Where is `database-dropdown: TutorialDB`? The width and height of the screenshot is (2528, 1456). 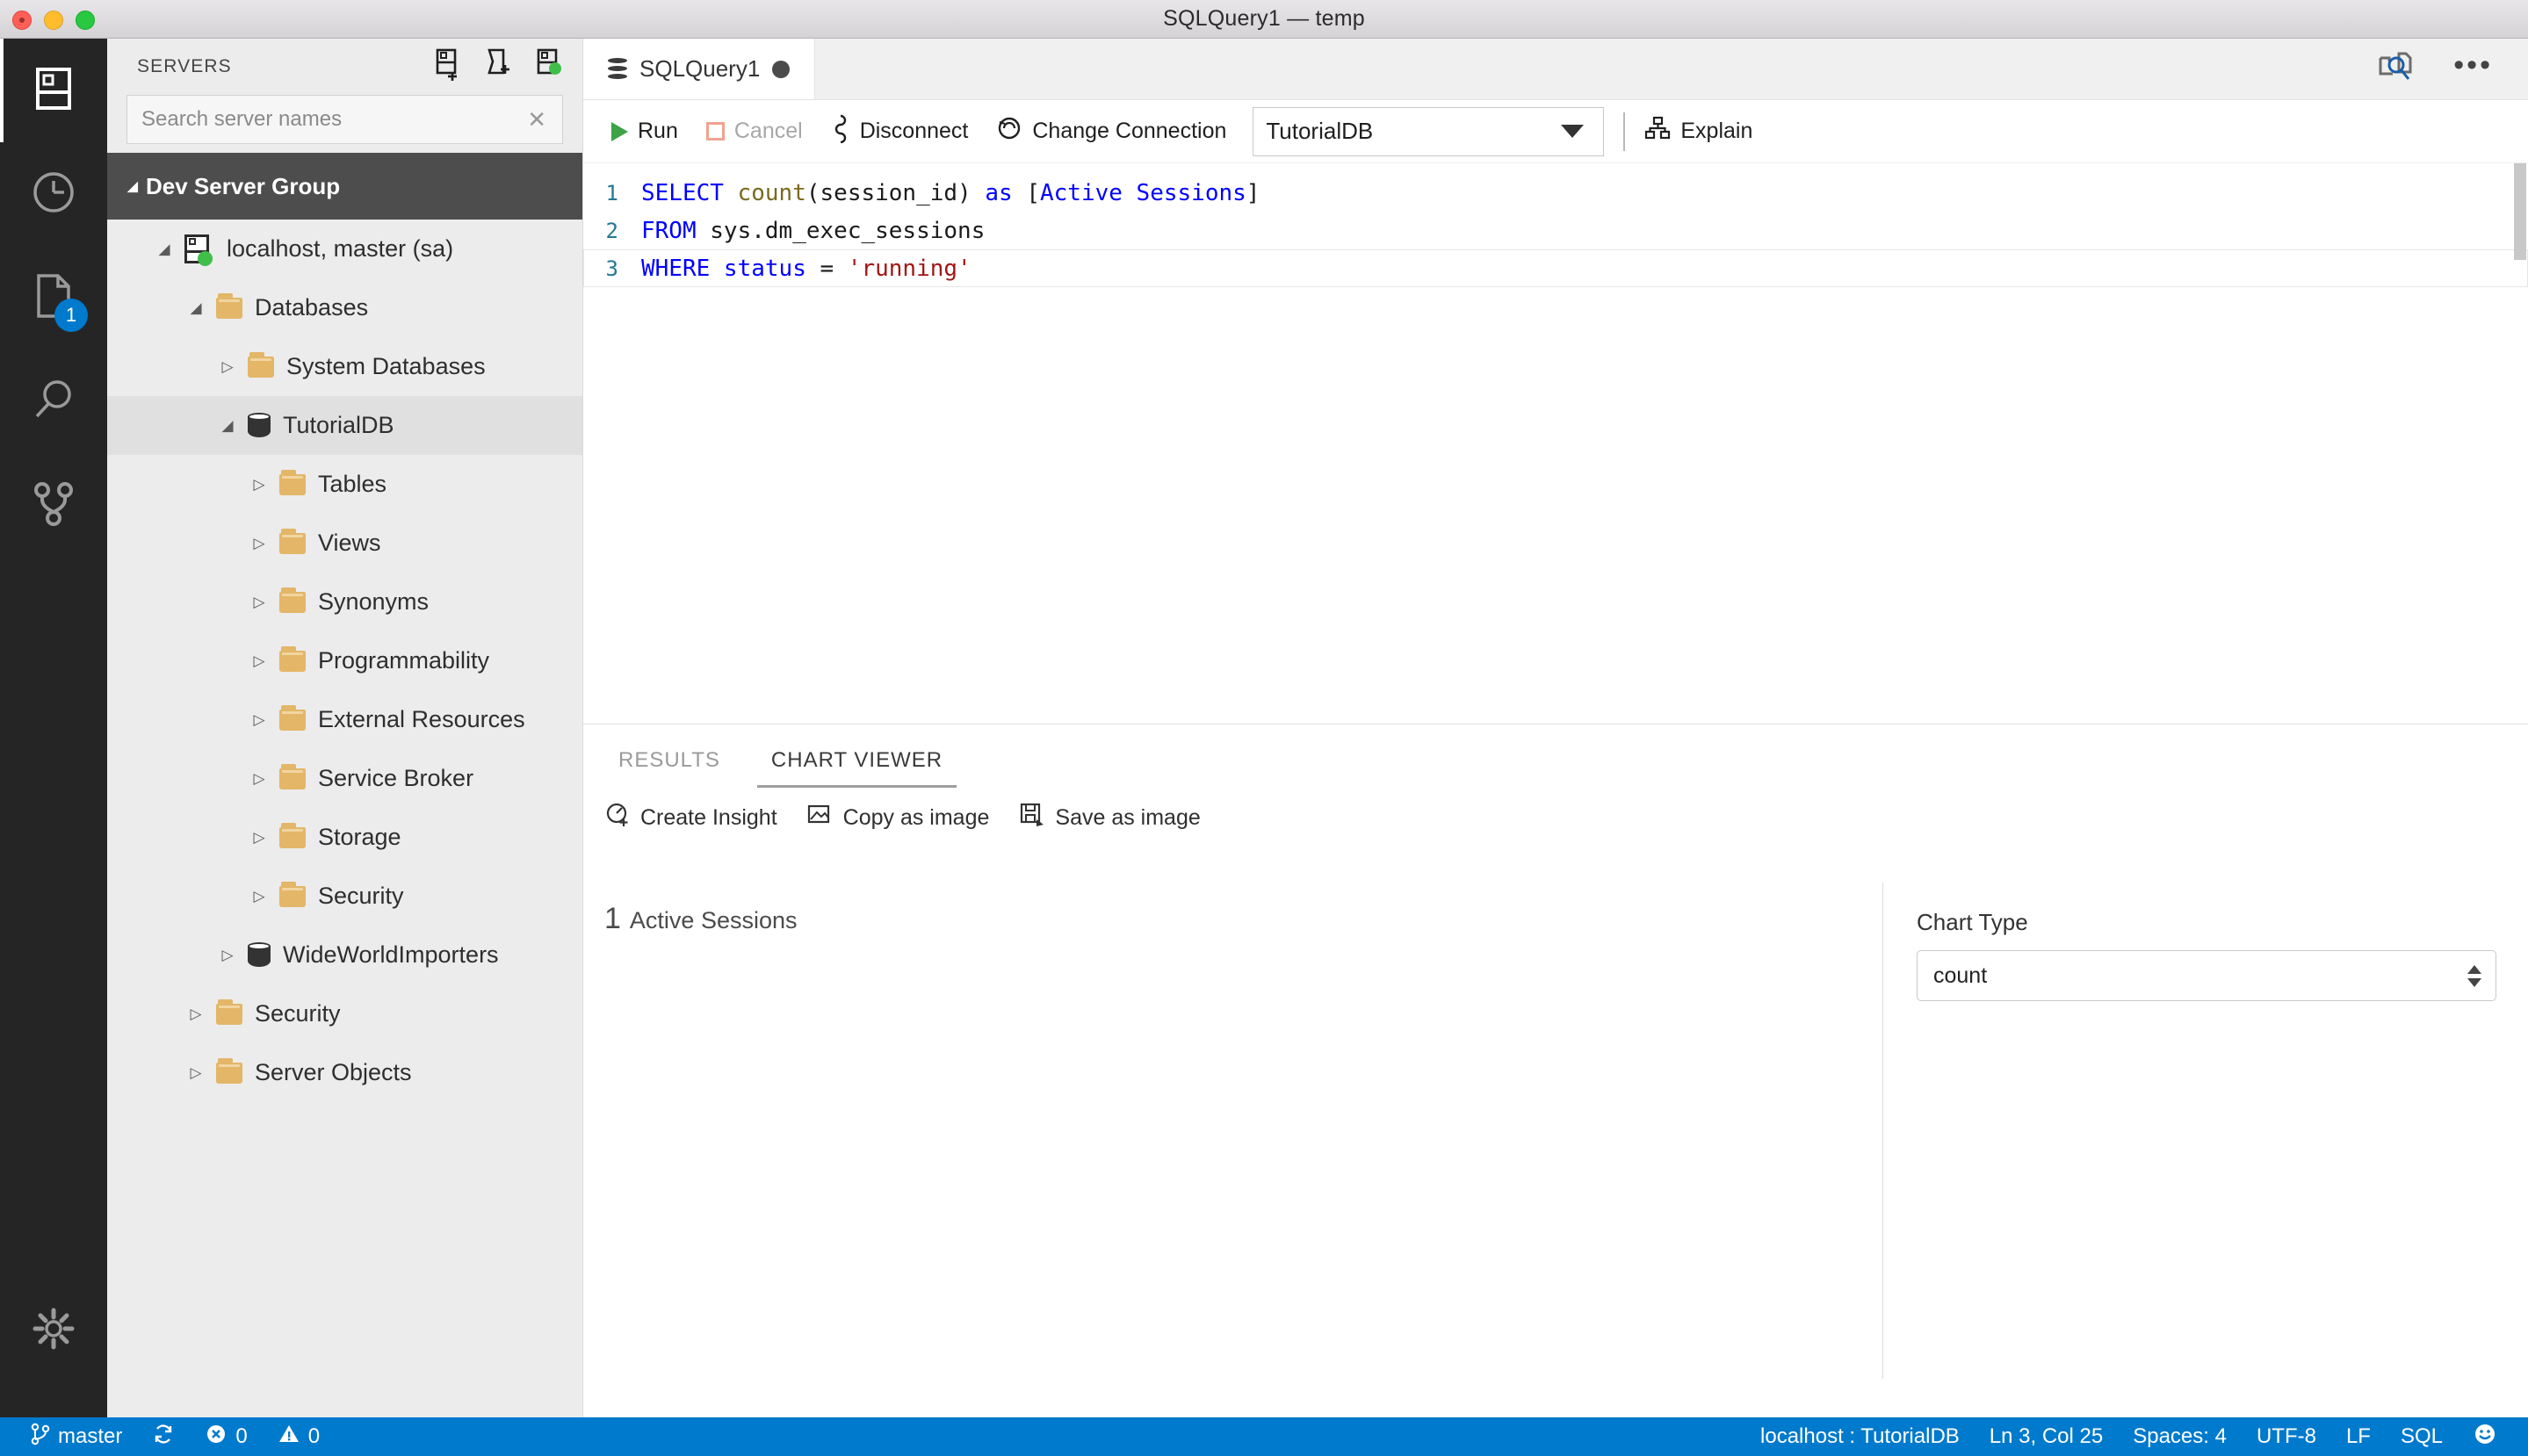
database-dropdown: TutorialDB is located at coordinates (1429, 131).